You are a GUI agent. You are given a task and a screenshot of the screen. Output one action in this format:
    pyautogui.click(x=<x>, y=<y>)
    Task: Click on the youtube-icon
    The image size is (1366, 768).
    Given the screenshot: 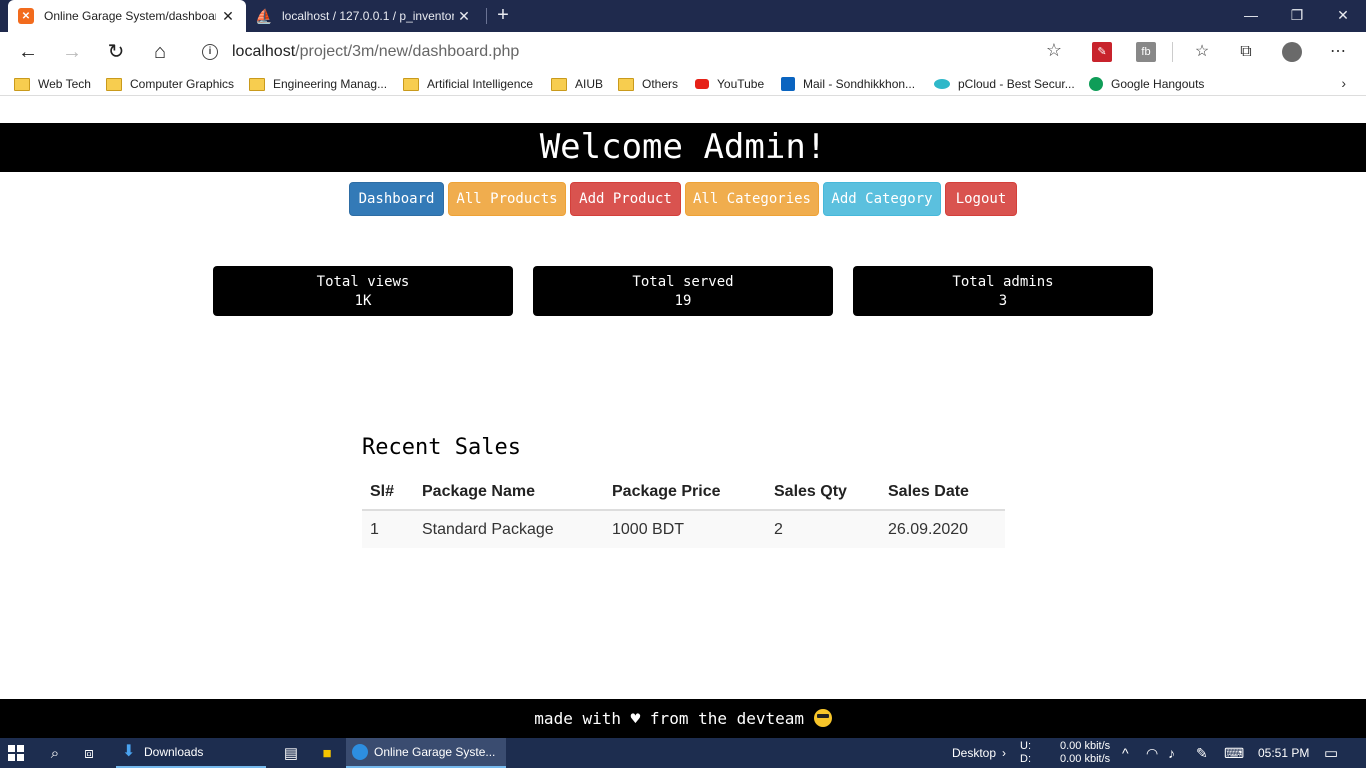 What is the action you would take?
    pyautogui.click(x=702, y=84)
    